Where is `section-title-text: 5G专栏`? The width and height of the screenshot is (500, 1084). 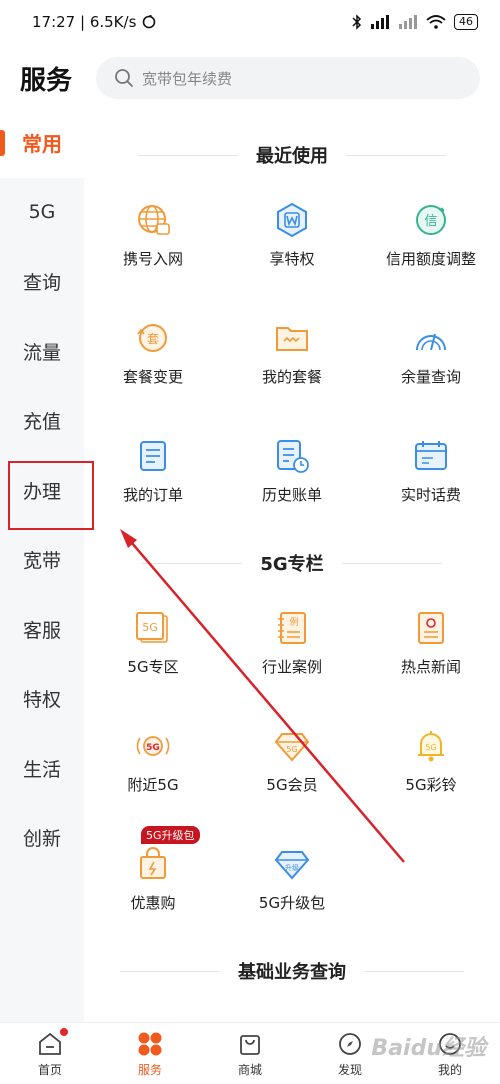 section-title-text: 5G专栏 is located at coordinates (292, 564).